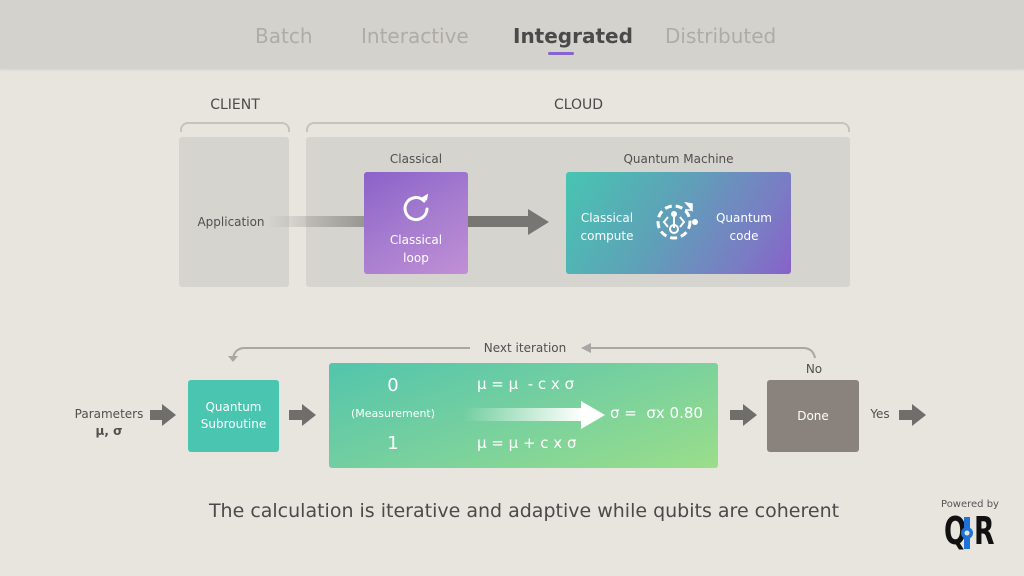 Image resolution: width=1024 pixels, height=576 pixels. Describe the element at coordinates (538, 222) in the screenshot. I see `classical-to-quantum-arrow-head` at that location.